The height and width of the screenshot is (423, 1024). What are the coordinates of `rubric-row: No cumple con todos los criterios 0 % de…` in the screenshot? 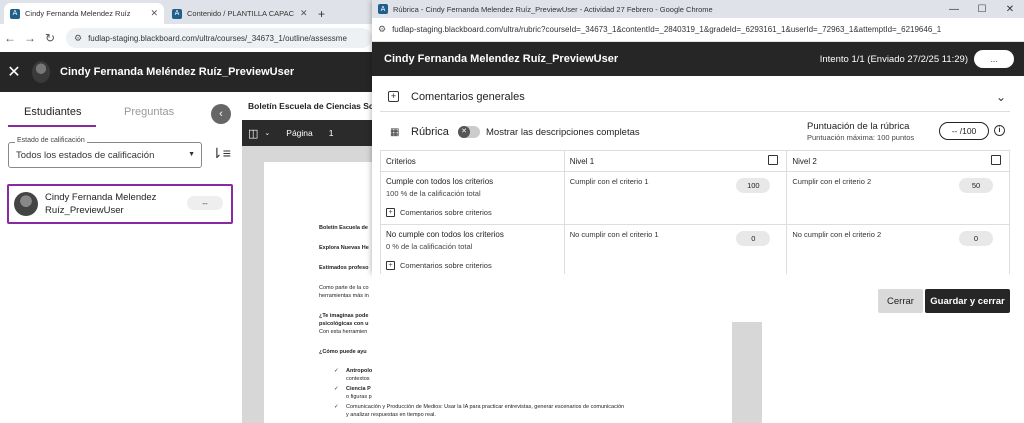 It's located at (695, 251).